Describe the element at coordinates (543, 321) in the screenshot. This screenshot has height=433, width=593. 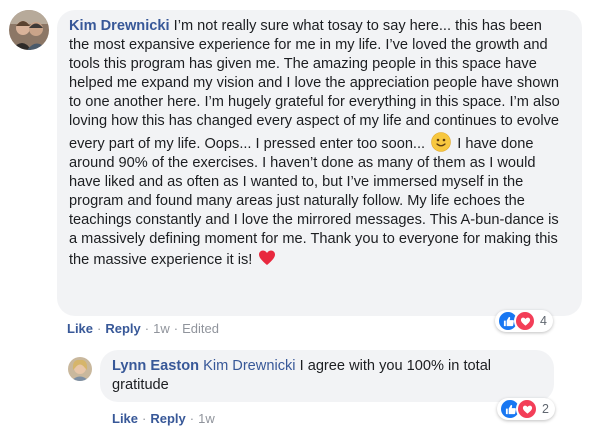
I see `reaction-count: 4` at that location.